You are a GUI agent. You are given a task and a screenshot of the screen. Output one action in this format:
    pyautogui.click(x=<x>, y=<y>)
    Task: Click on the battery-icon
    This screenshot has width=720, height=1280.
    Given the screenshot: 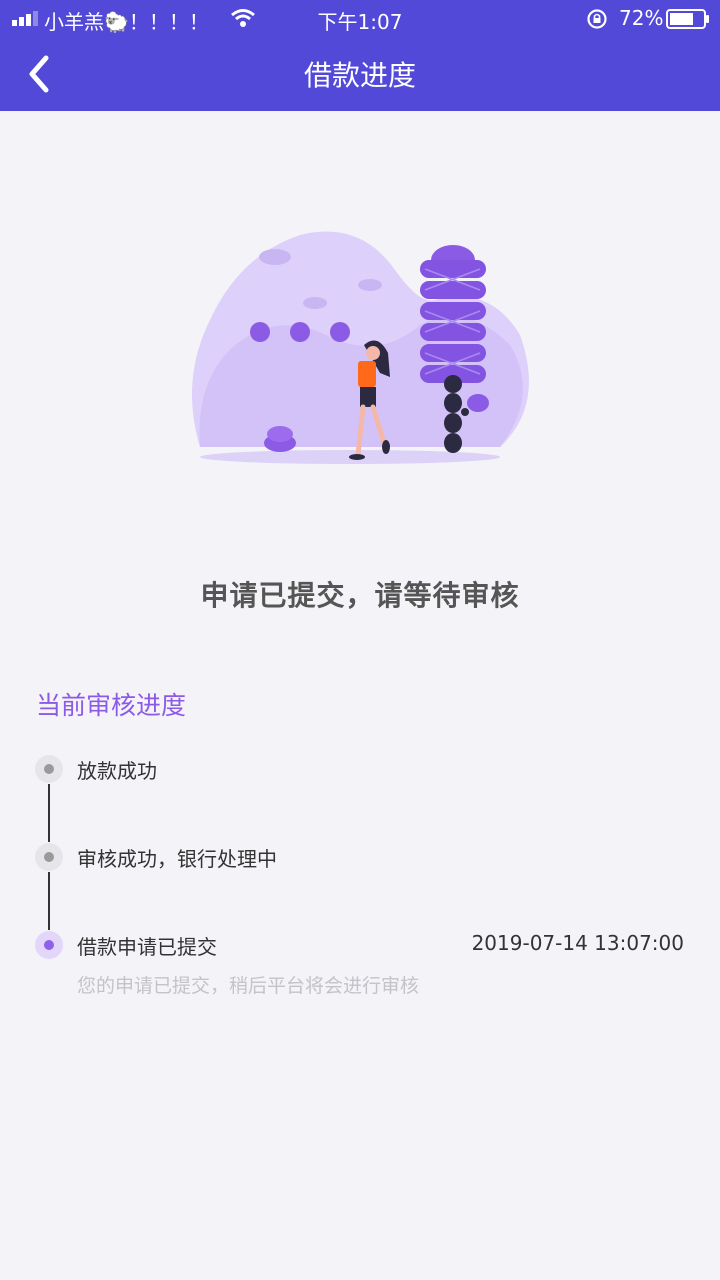 What is the action you would take?
    pyautogui.click(x=687, y=19)
    